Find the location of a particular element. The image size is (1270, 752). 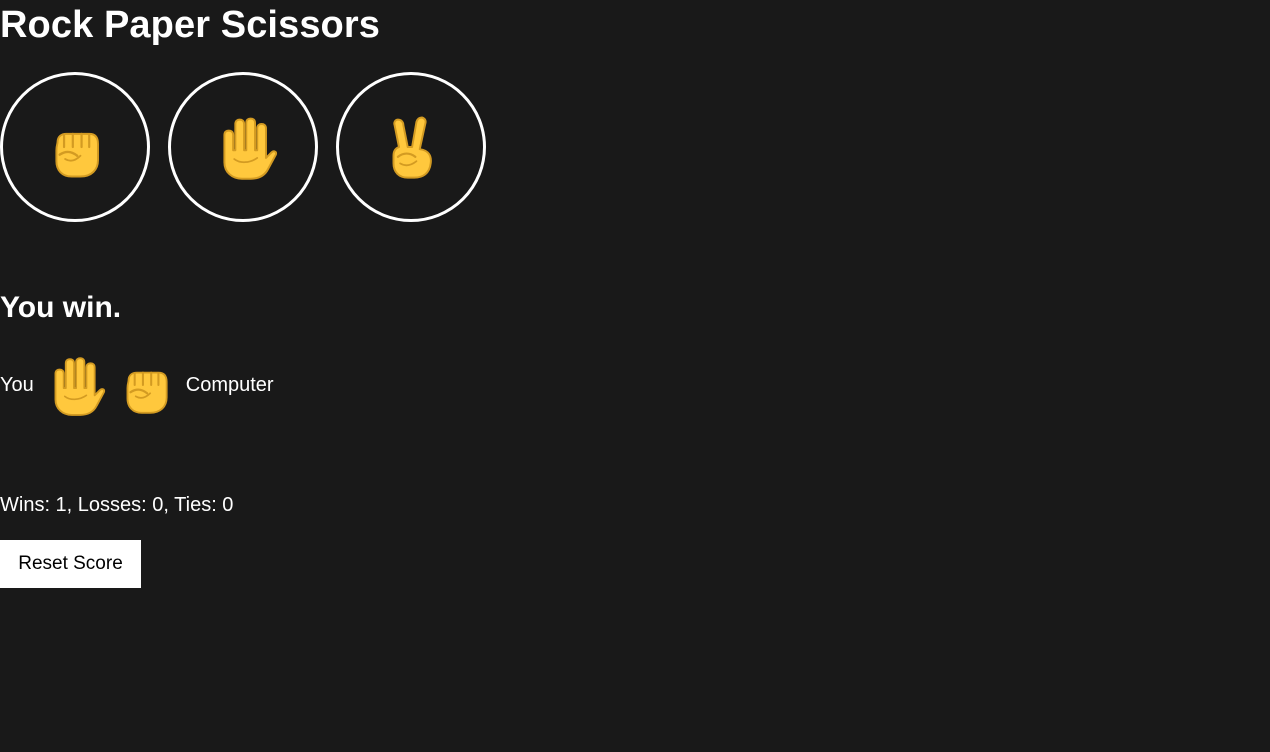

move-comparison: You Computer is located at coordinates (137, 385).